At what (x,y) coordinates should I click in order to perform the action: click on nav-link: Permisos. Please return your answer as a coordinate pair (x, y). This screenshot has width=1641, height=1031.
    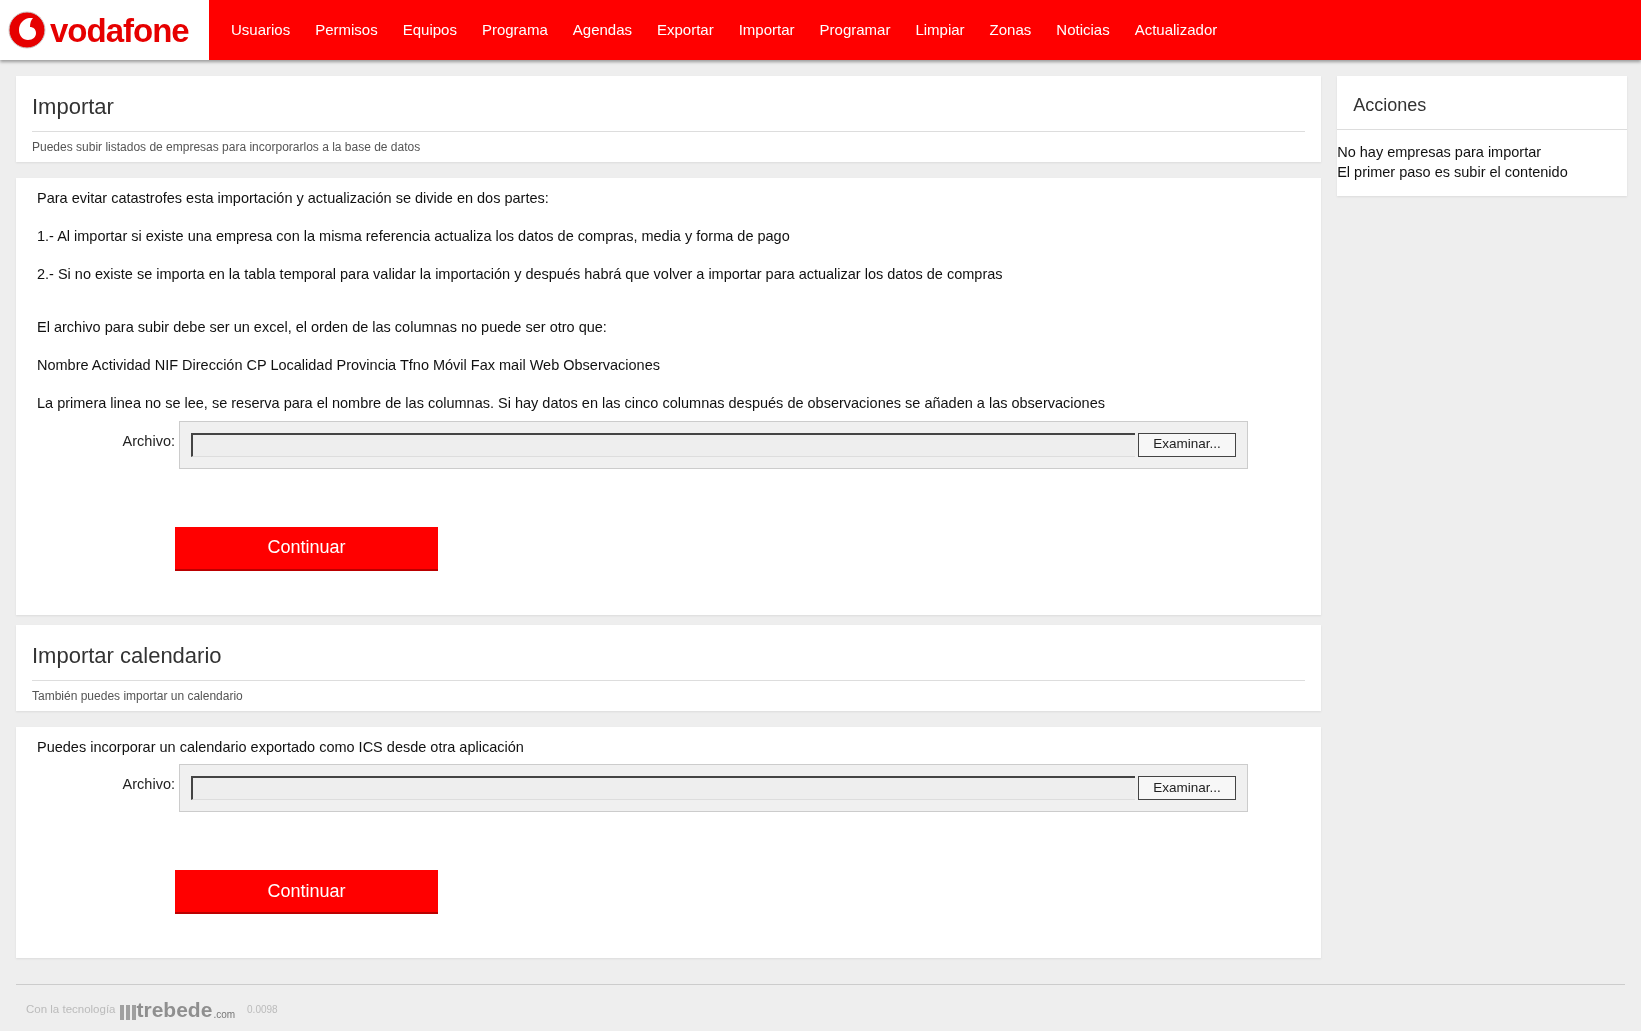
    Looking at the image, I should click on (346, 30).